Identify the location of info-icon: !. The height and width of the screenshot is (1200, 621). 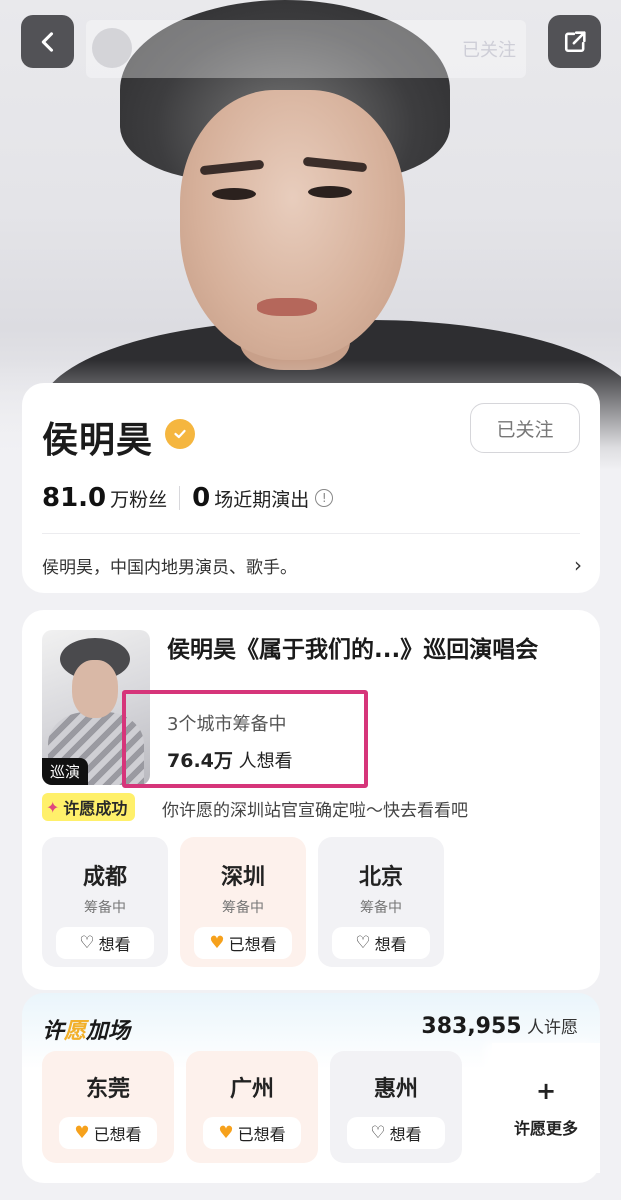
(324, 498).